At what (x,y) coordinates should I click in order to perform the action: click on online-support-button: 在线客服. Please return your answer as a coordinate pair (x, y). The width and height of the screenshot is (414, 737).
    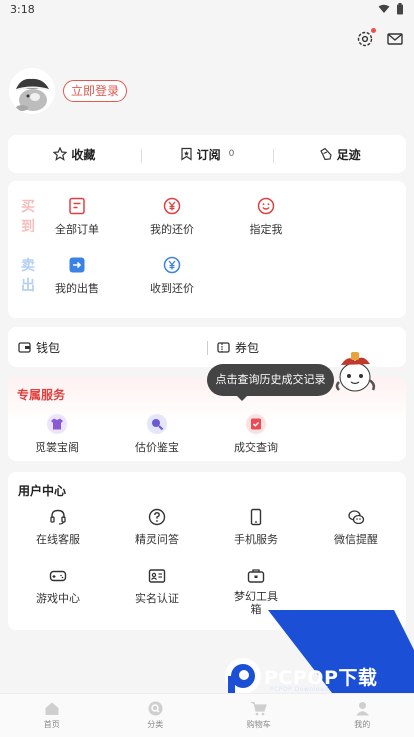
    Looking at the image, I should click on (58, 527).